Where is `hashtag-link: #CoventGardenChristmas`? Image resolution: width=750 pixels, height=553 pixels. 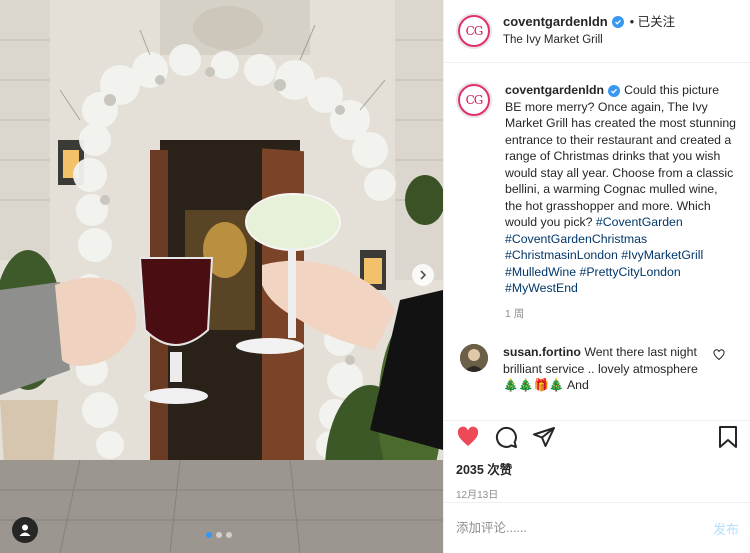
hashtag-link: #CoventGardenChristmas is located at coordinates (576, 239).